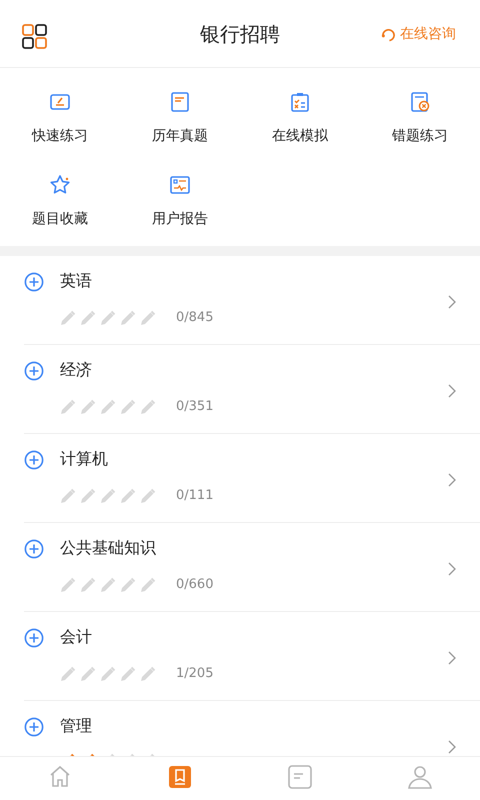 The height and width of the screenshot is (800, 480). What do you see at coordinates (180, 185) in the screenshot?
I see `chart-card-icon` at bounding box center [180, 185].